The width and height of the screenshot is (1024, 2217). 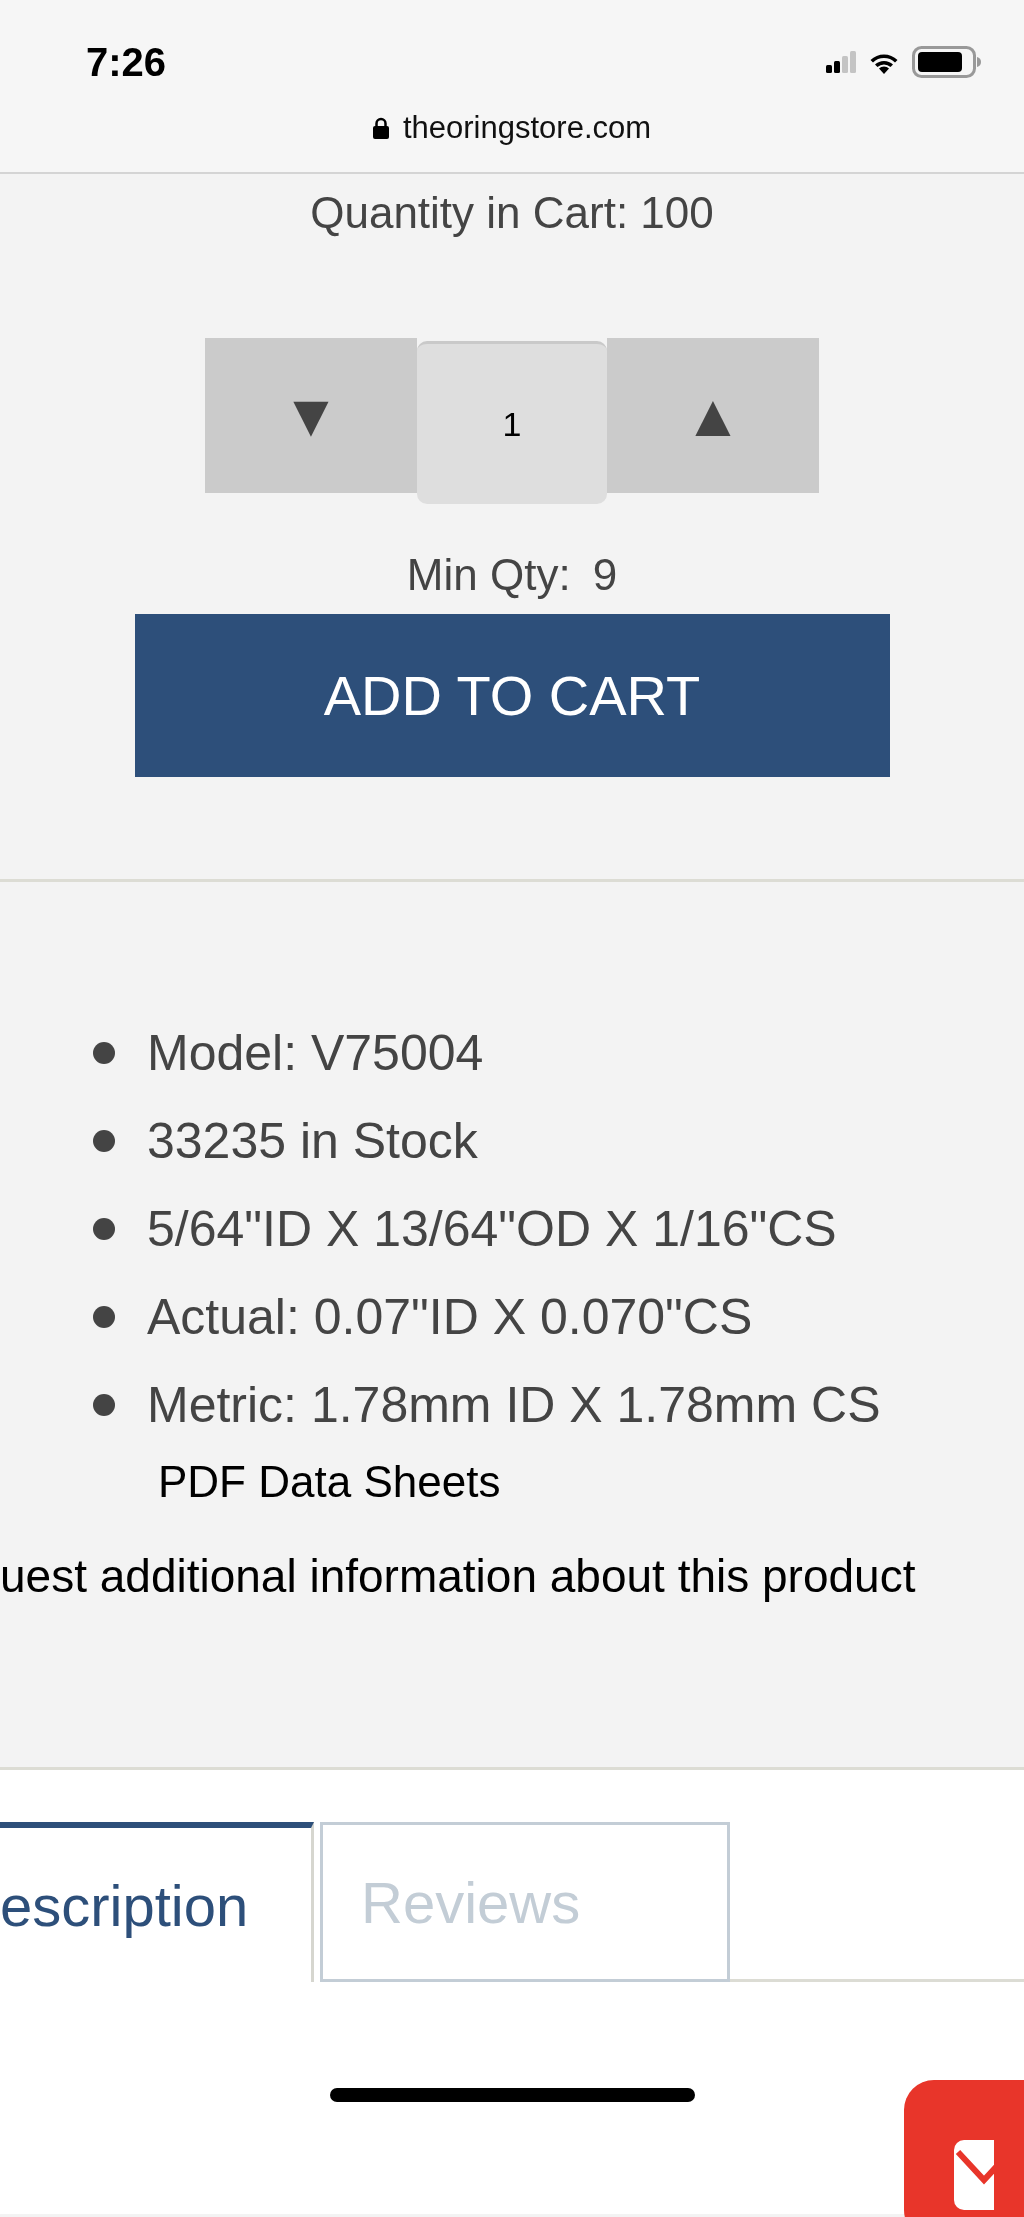 I want to click on spec-item: 33235 in Stock, so click(x=558, y=1140).